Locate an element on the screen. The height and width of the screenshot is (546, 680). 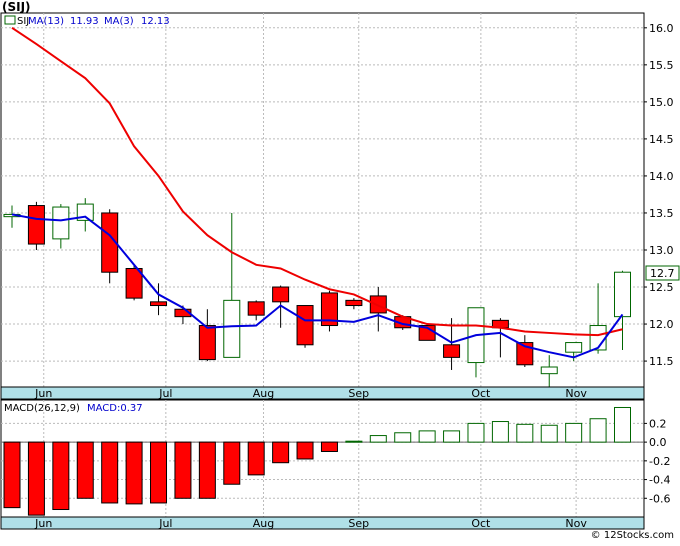
last-price-tag: 12.7 is located at coordinates (662, 273).